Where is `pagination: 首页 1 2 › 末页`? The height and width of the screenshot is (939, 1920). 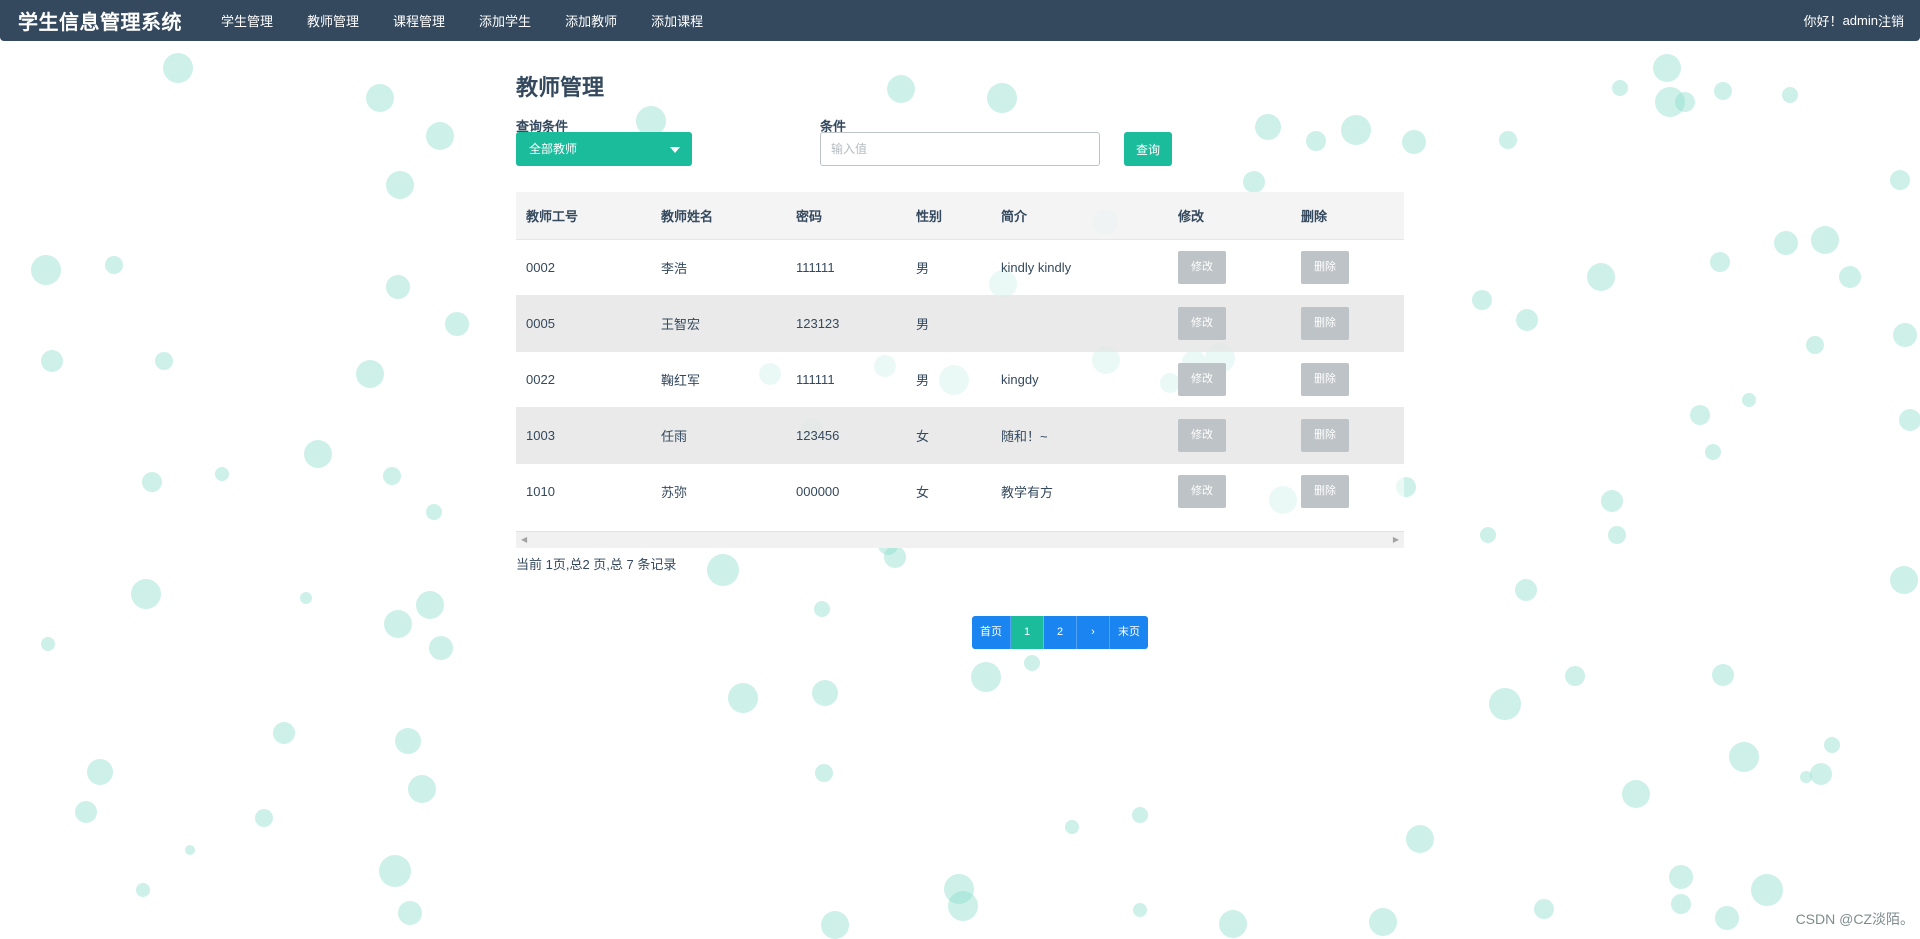 pagination: 首页 1 2 › 末页 is located at coordinates (1060, 632).